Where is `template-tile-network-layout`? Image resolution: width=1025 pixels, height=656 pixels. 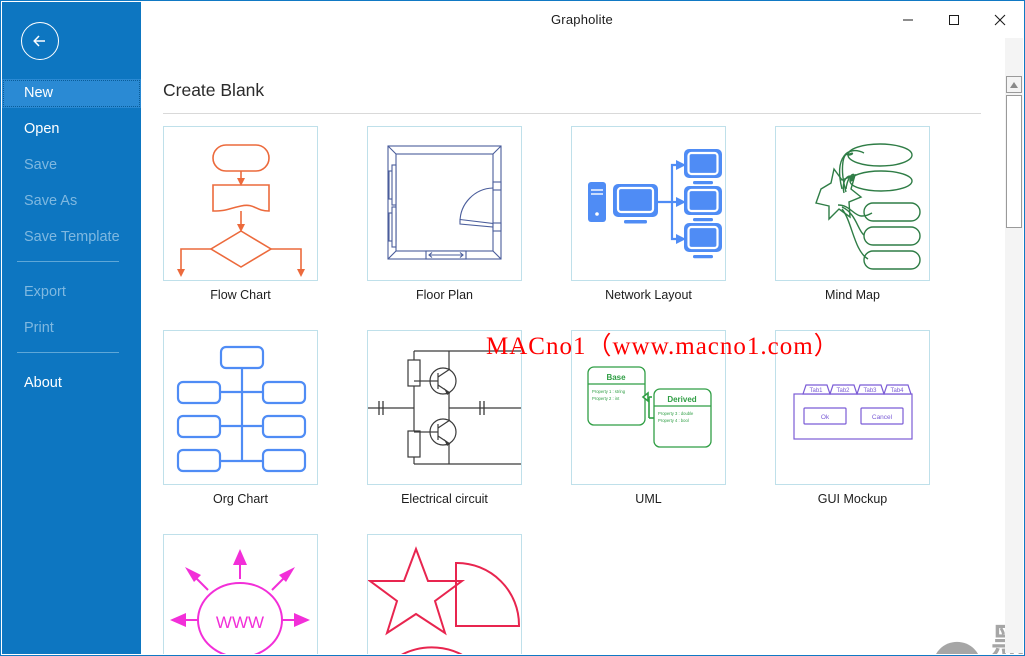 template-tile-network-layout is located at coordinates (648, 203).